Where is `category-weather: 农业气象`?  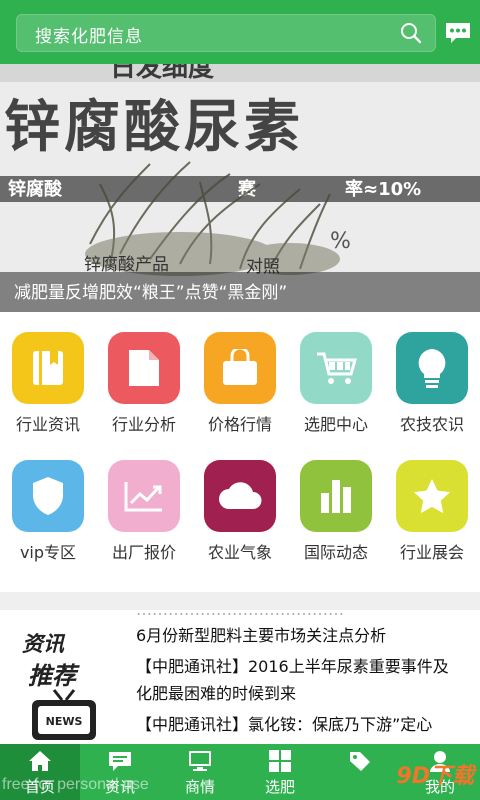
category-weather: 农业气象 is located at coordinates (240, 508).